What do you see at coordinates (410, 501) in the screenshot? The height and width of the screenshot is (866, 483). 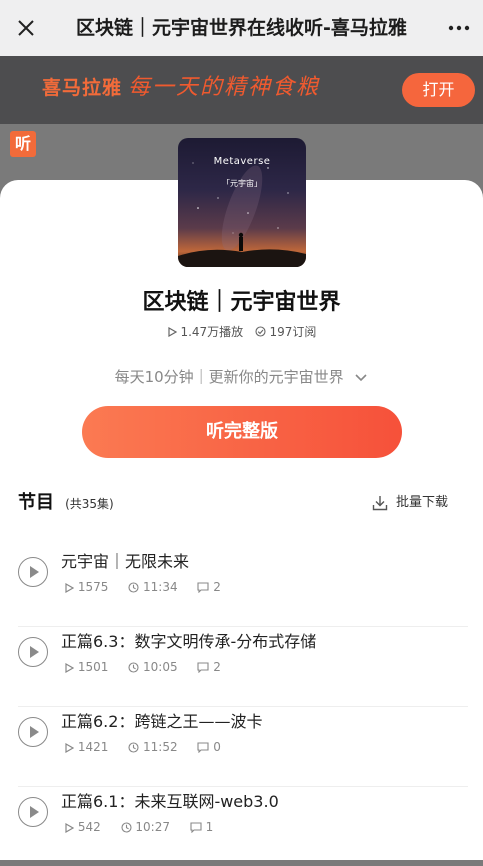 I see `batch-download-button: 批量下载` at bounding box center [410, 501].